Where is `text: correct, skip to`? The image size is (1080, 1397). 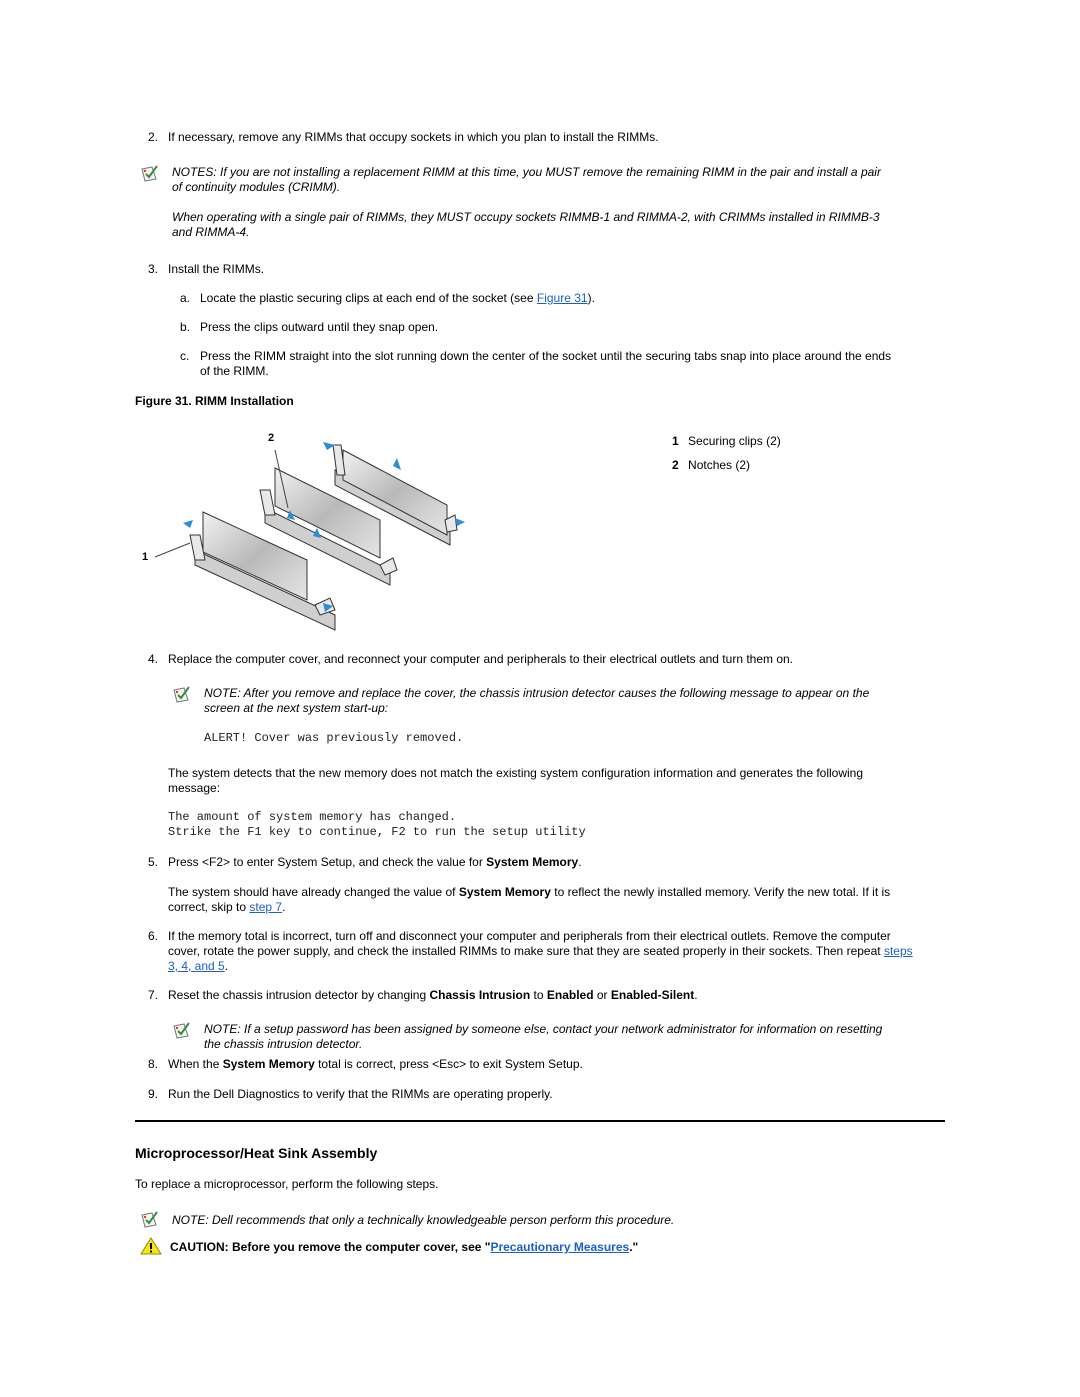
text: correct, skip to is located at coordinates (209, 907).